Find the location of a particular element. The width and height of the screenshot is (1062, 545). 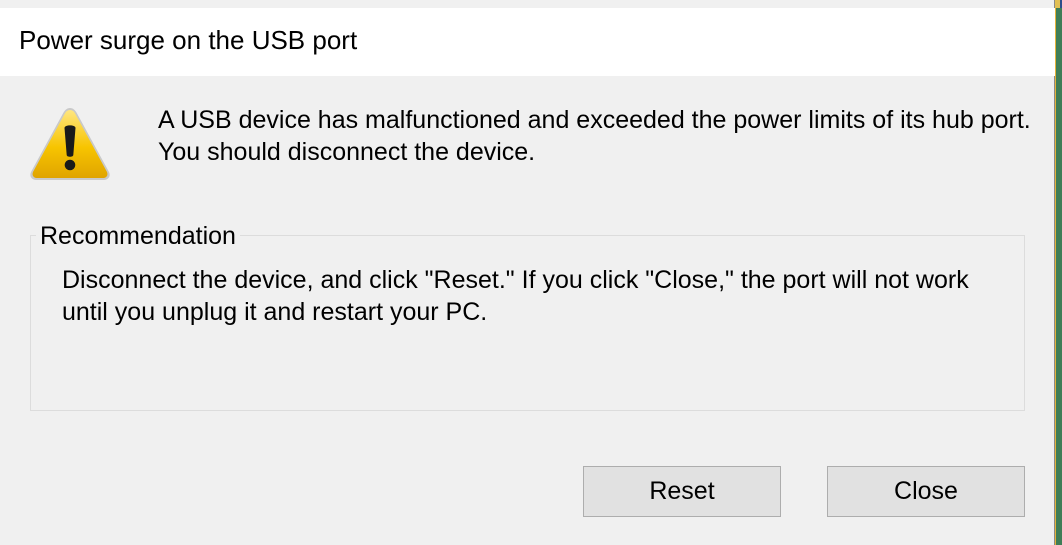

reset-button: Reset is located at coordinates (682, 491).